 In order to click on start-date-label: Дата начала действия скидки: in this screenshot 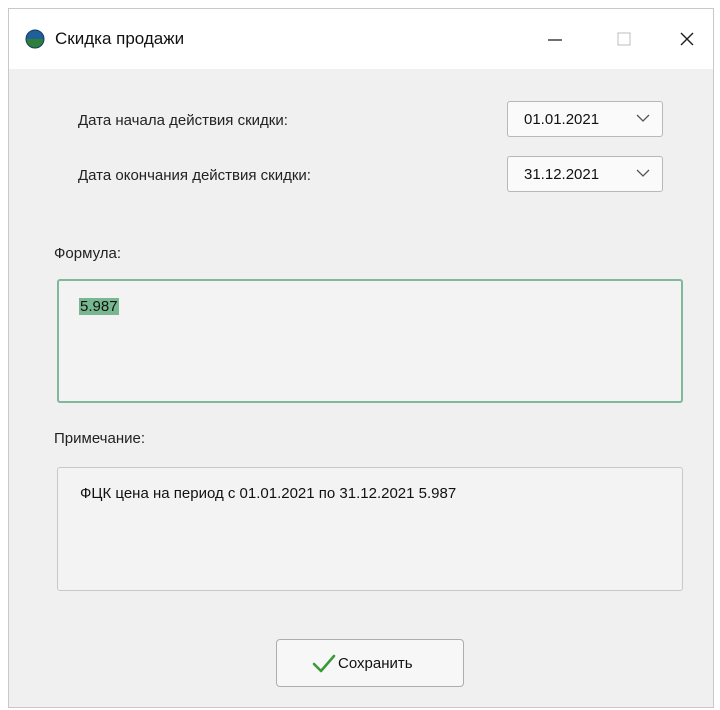, I will do `click(183, 120)`.